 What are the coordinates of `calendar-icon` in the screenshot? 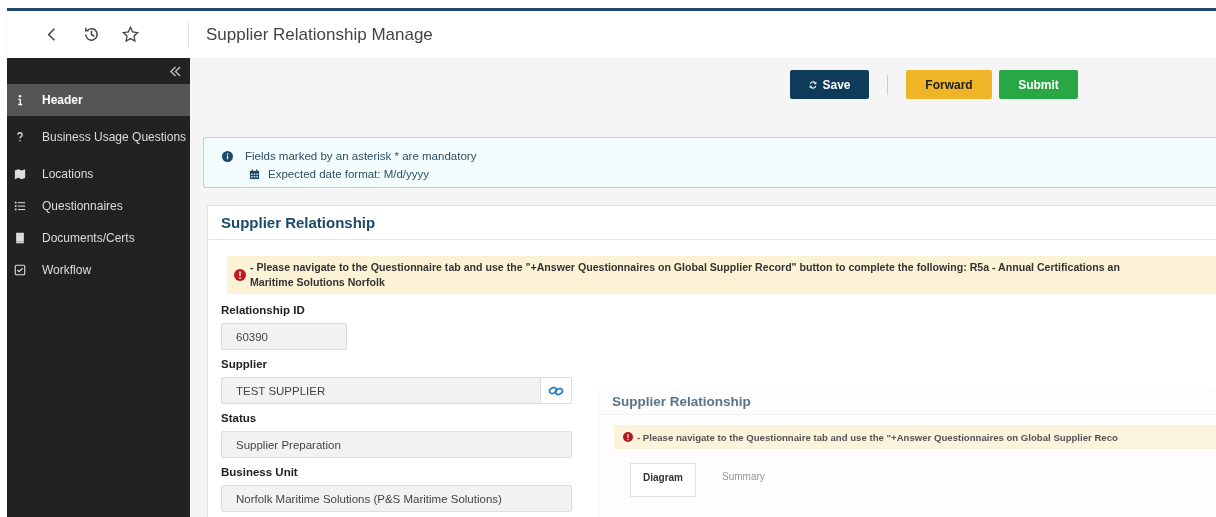 It's located at (254, 174).